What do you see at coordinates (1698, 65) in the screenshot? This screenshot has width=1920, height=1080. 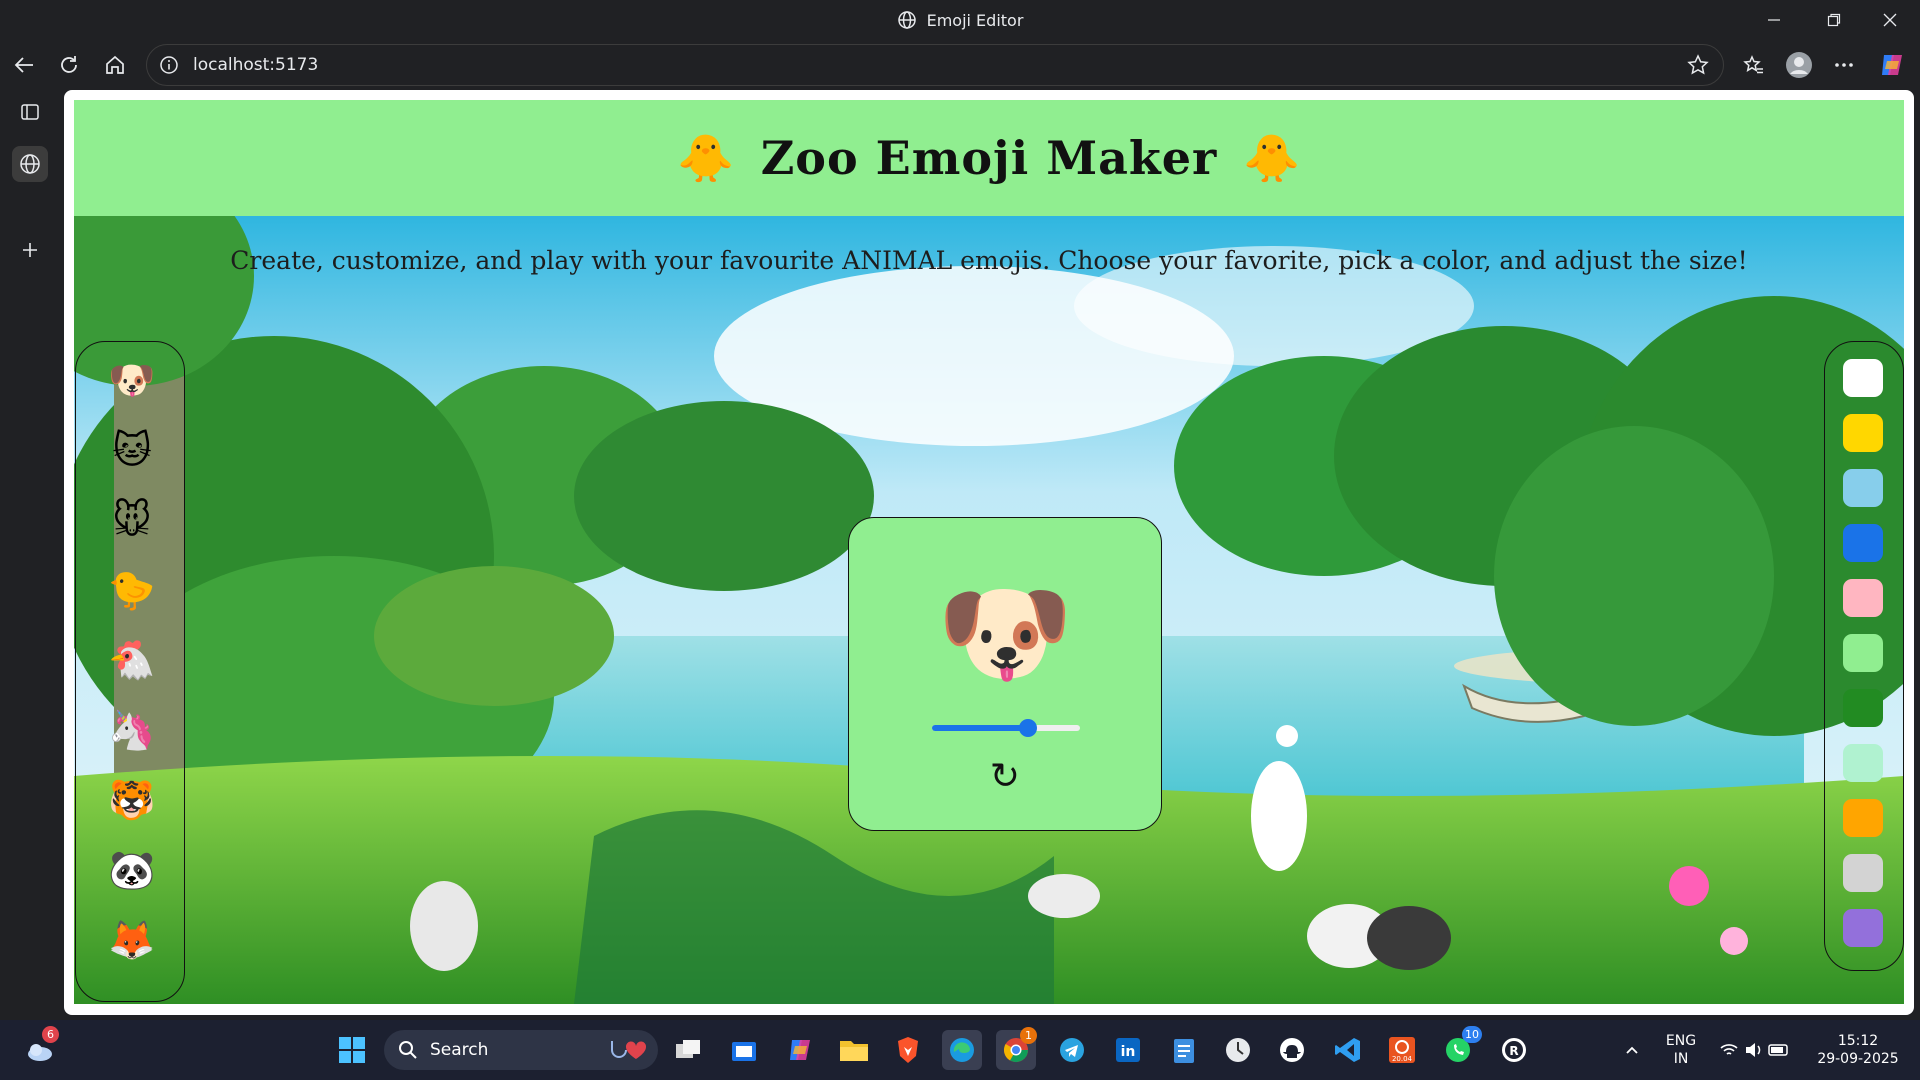 I see `favorite-star-icon` at bounding box center [1698, 65].